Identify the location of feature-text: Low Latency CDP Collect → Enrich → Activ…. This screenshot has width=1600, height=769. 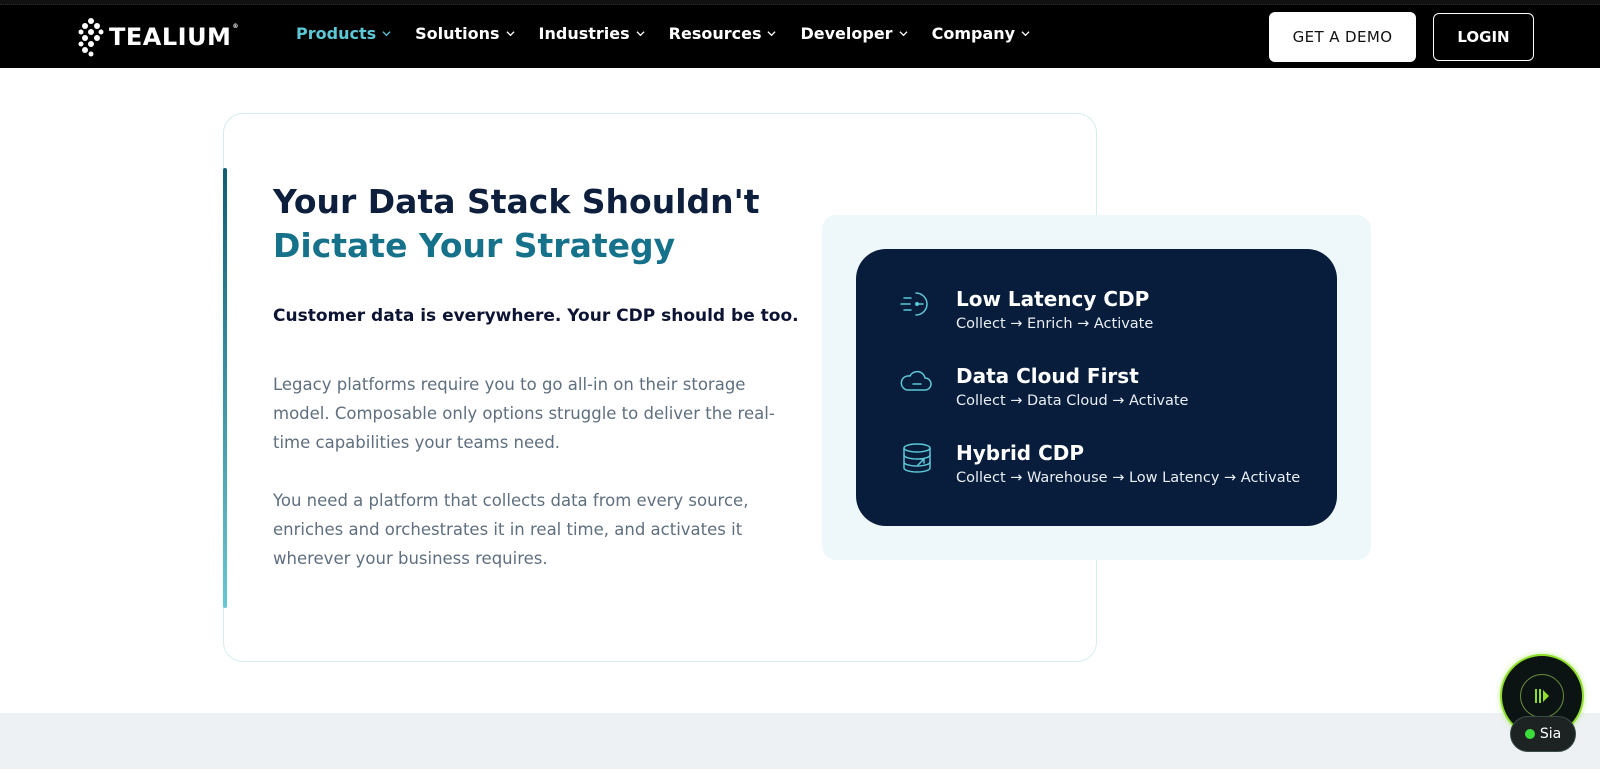
(1054, 309).